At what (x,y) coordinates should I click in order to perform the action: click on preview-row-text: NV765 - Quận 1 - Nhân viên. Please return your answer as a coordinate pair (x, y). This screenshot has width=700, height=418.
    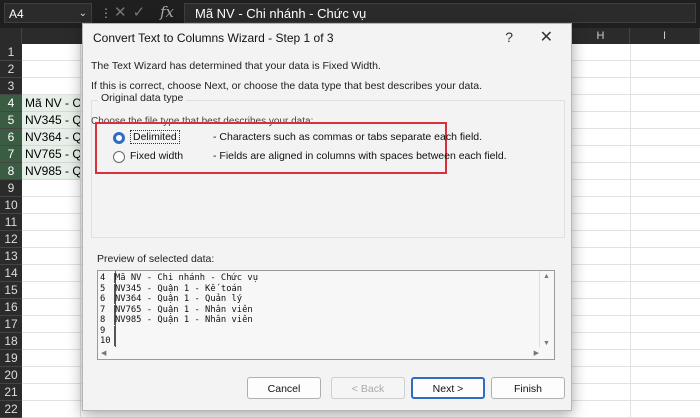
    Looking at the image, I should click on (184, 309).